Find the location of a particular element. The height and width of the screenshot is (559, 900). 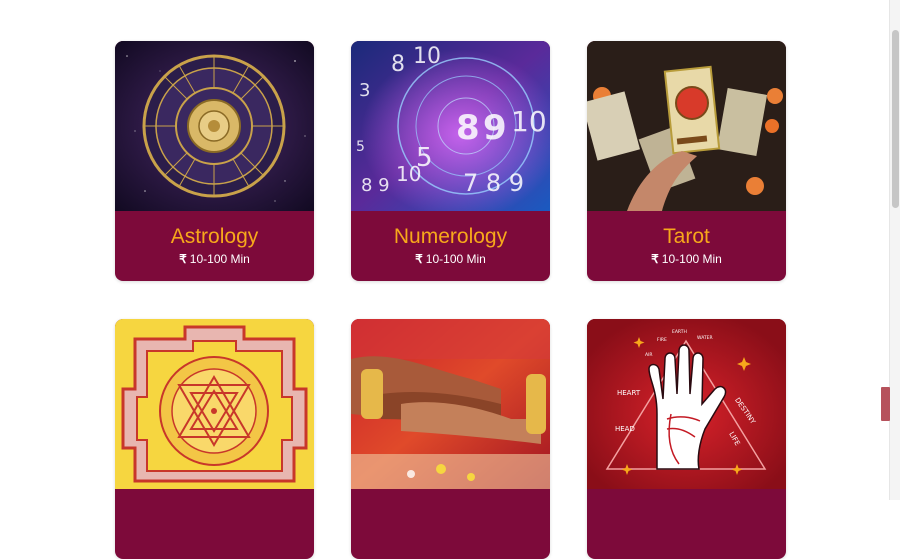

palm-label-air: AIR is located at coordinates (649, 355).